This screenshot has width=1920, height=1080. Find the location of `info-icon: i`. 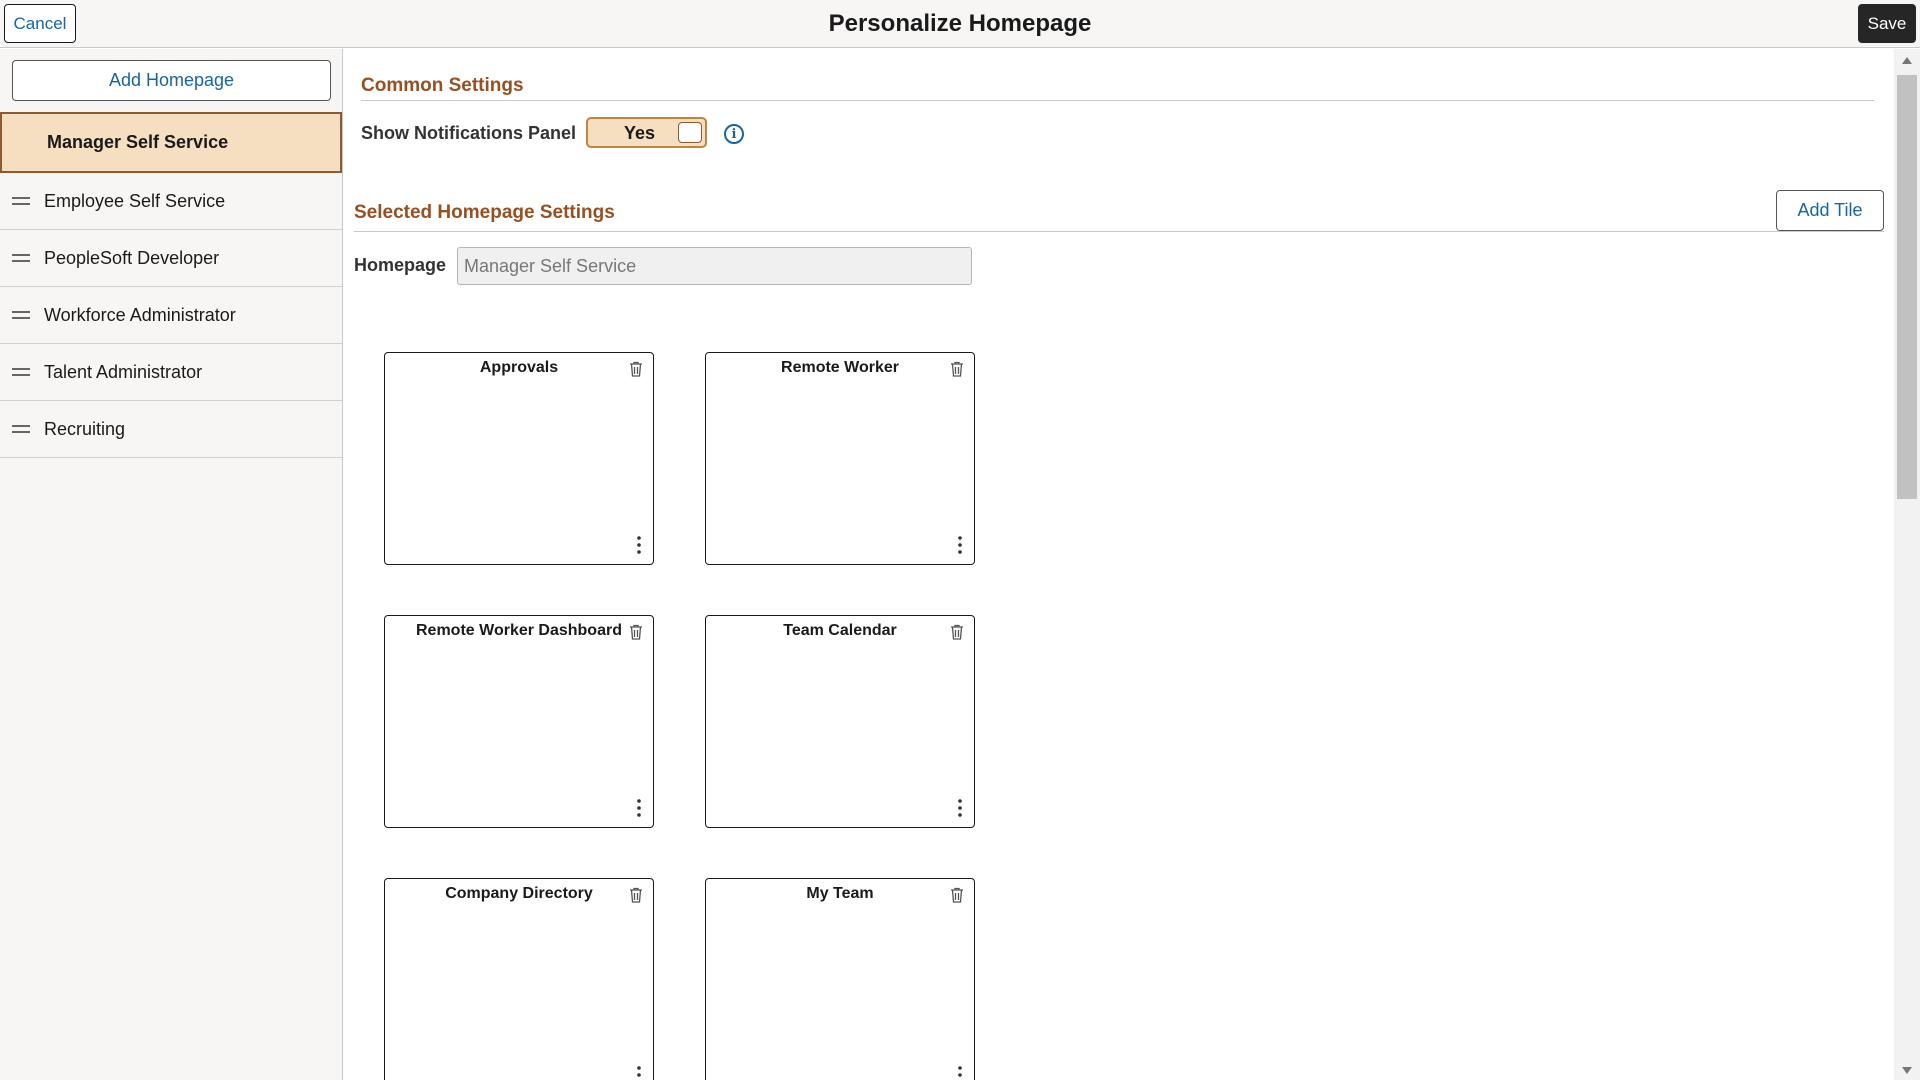

info-icon: i is located at coordinates (734, 134).